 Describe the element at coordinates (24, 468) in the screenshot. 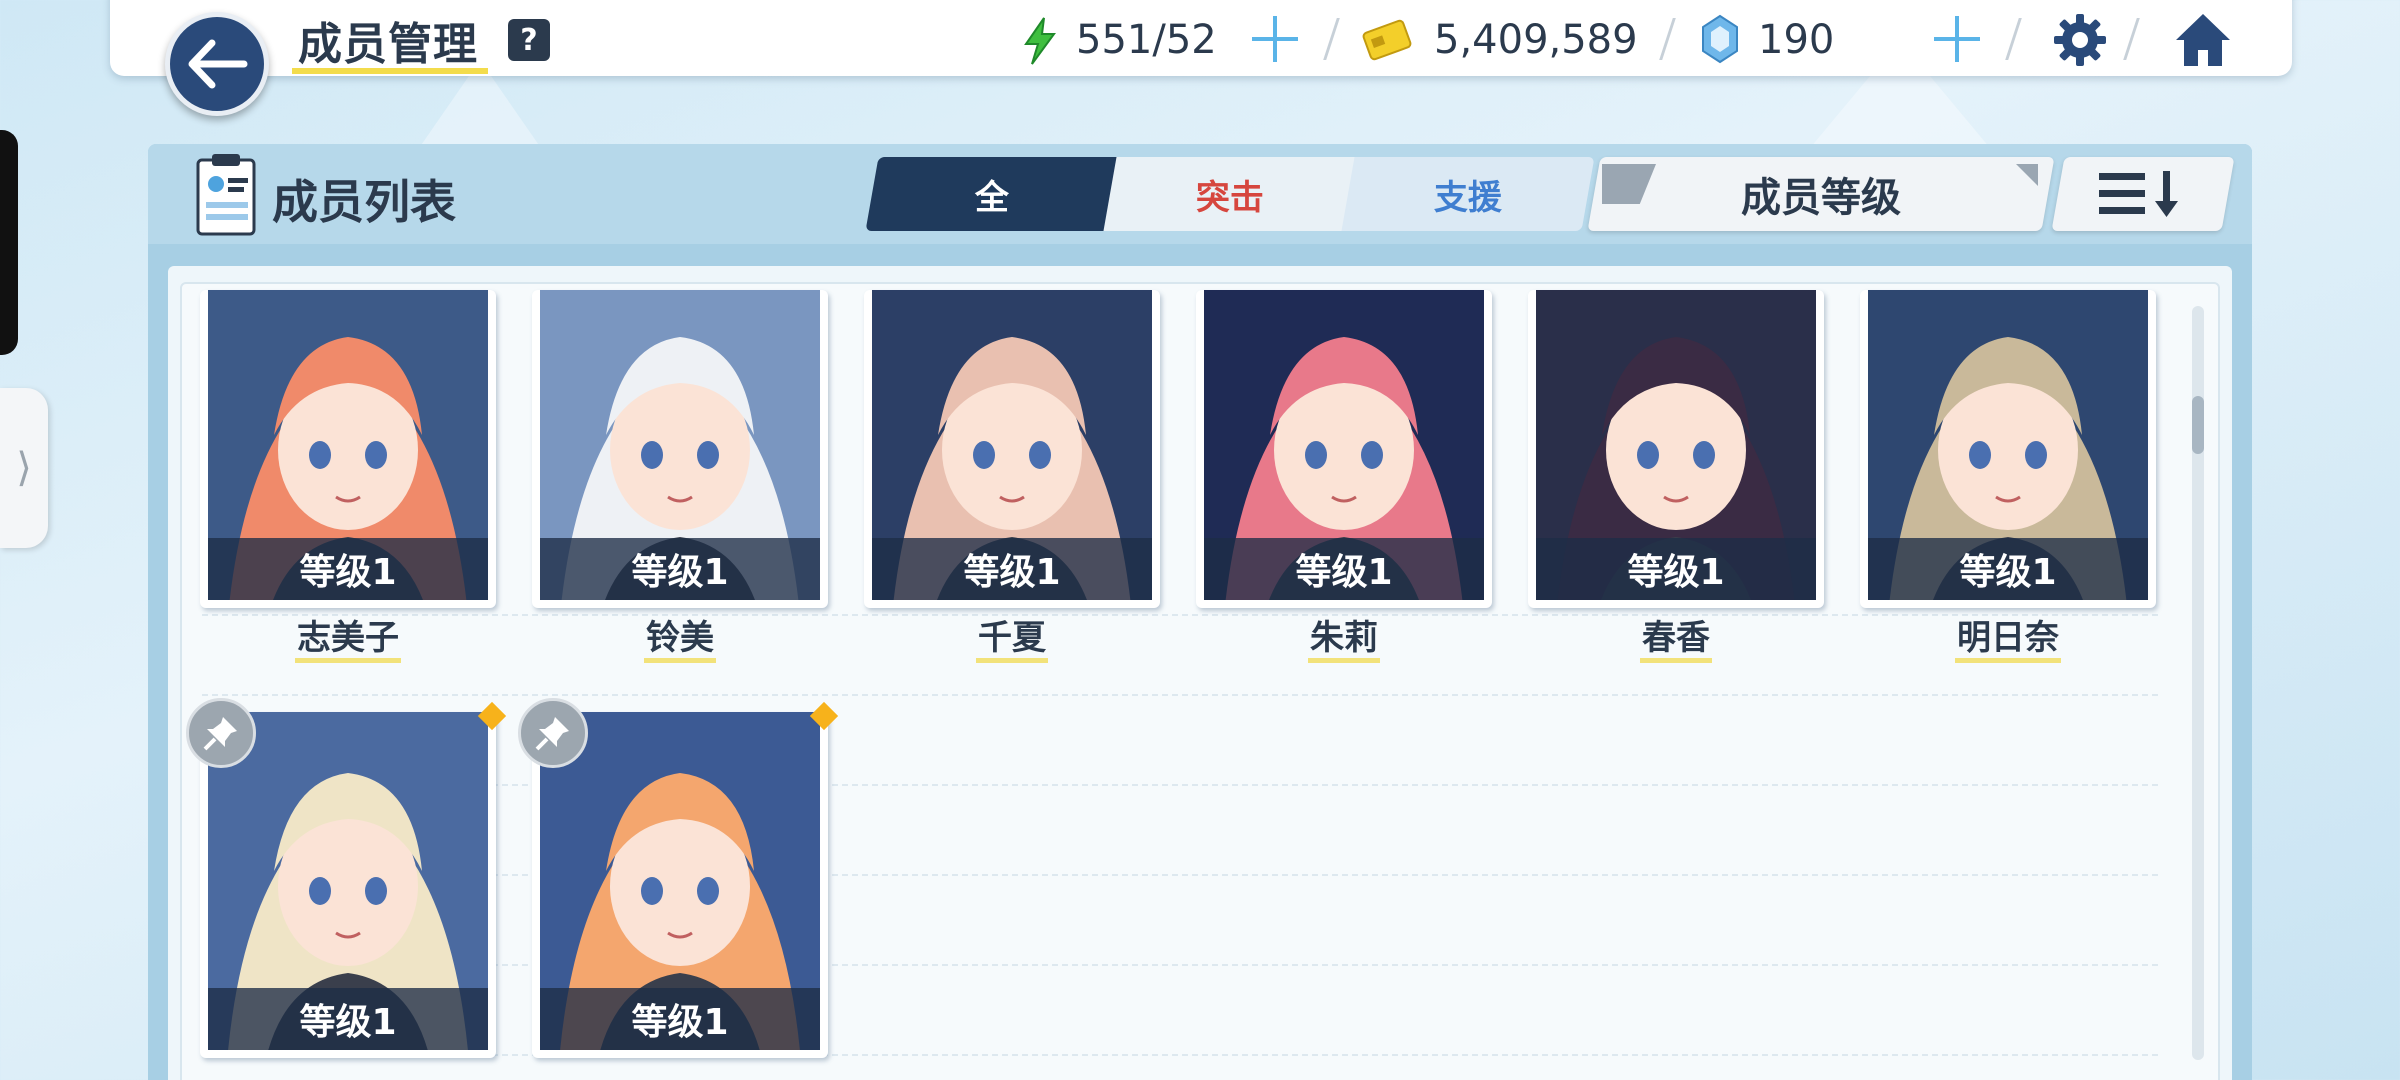

I see `side-drawer-handle: ⟩` at that location.